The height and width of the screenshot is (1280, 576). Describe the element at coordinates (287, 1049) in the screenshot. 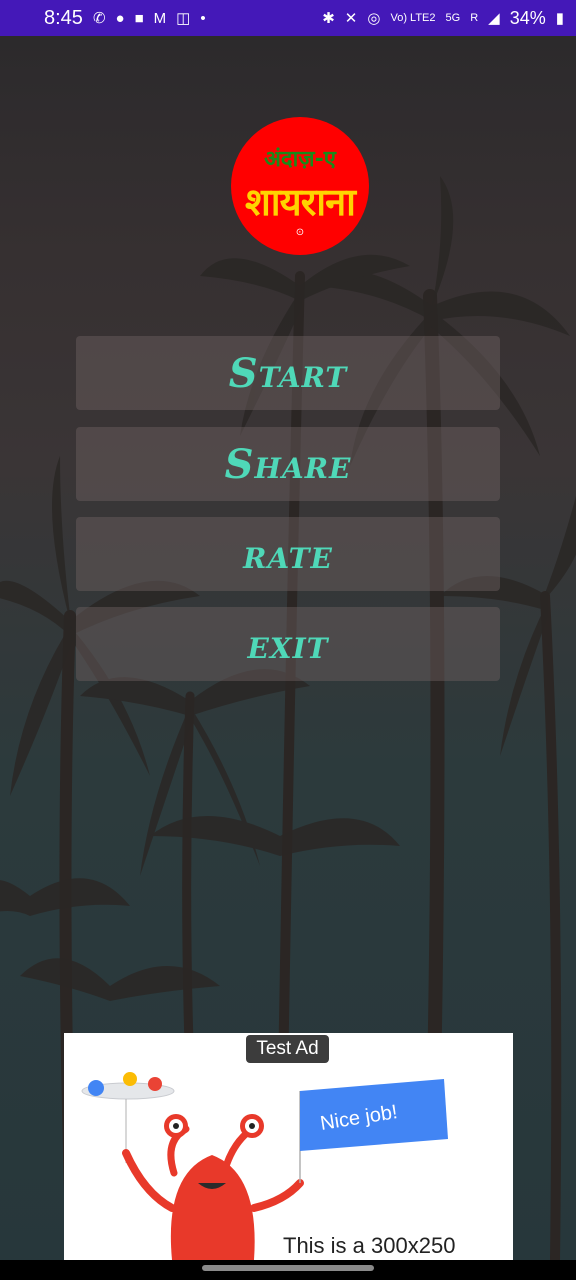

I see `test-ad-badge: Test Ad` at that location.